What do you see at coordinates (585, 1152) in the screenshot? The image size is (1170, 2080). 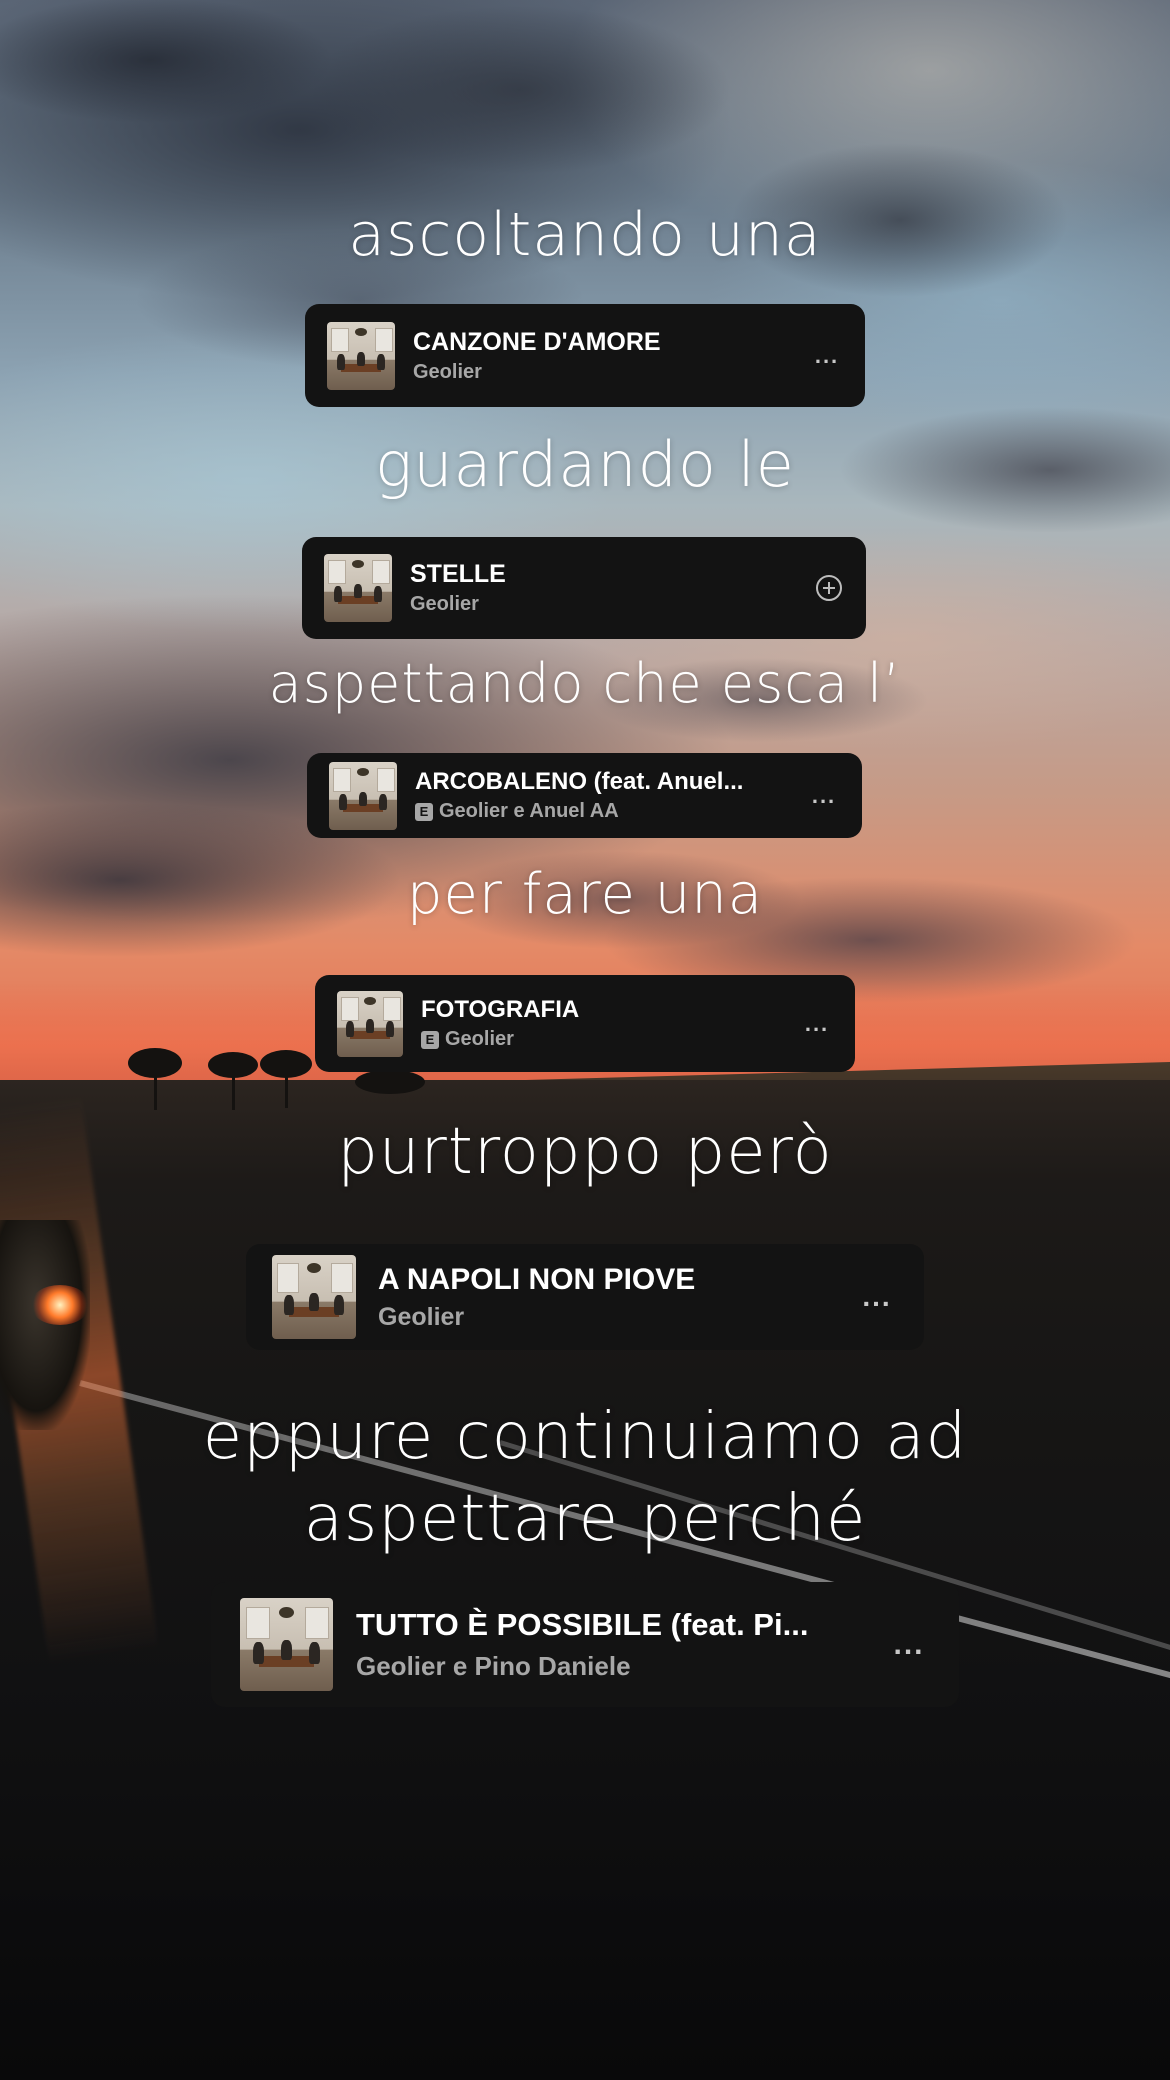 I see `caption-5: purtroppo però` at bounding box center [585, 1152].